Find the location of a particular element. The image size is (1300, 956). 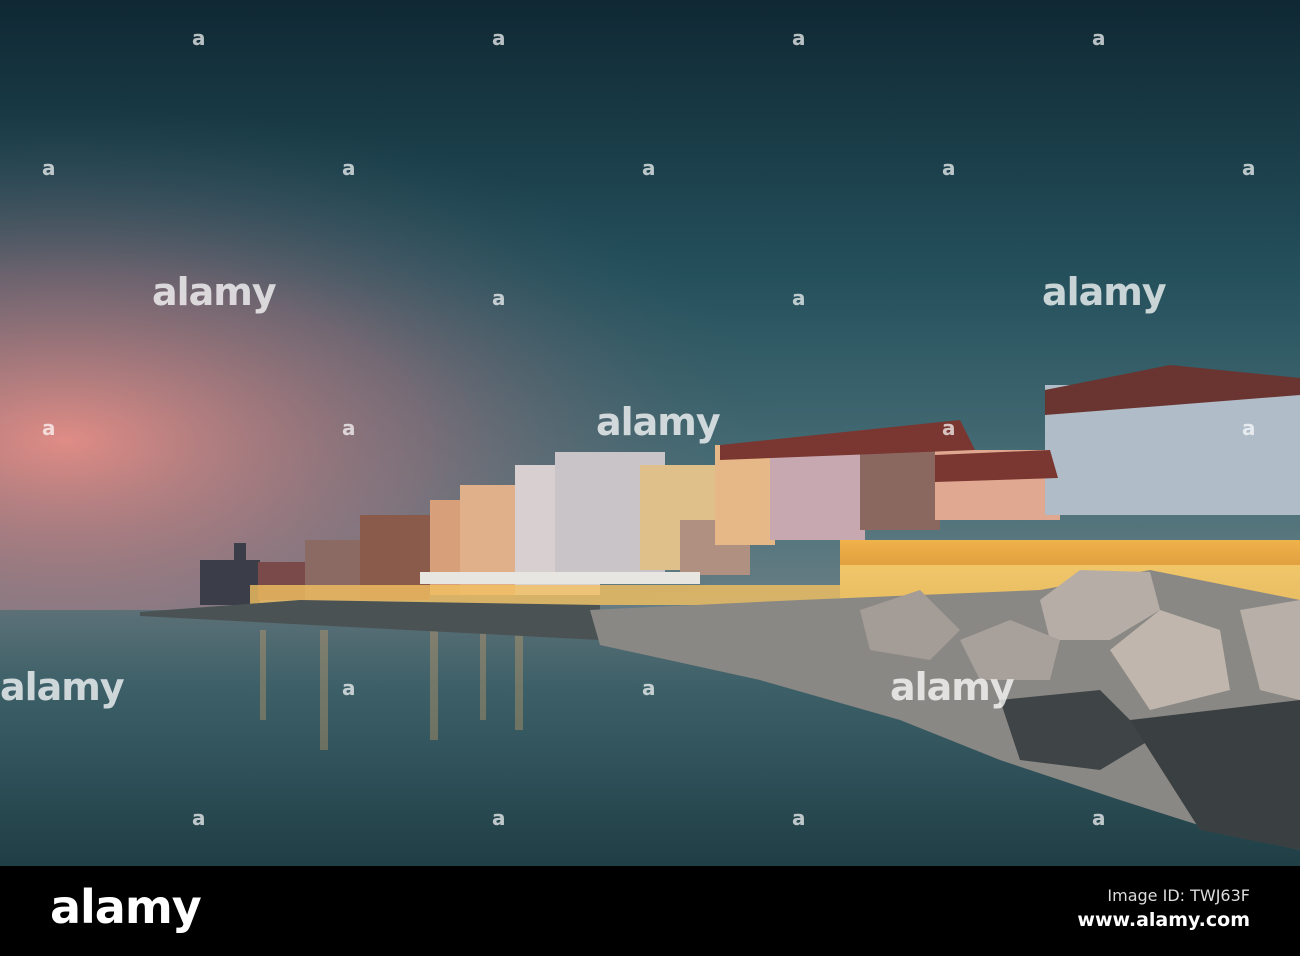

image-id: Image ID: TWJ63F is located at coordinates (1178, 895).